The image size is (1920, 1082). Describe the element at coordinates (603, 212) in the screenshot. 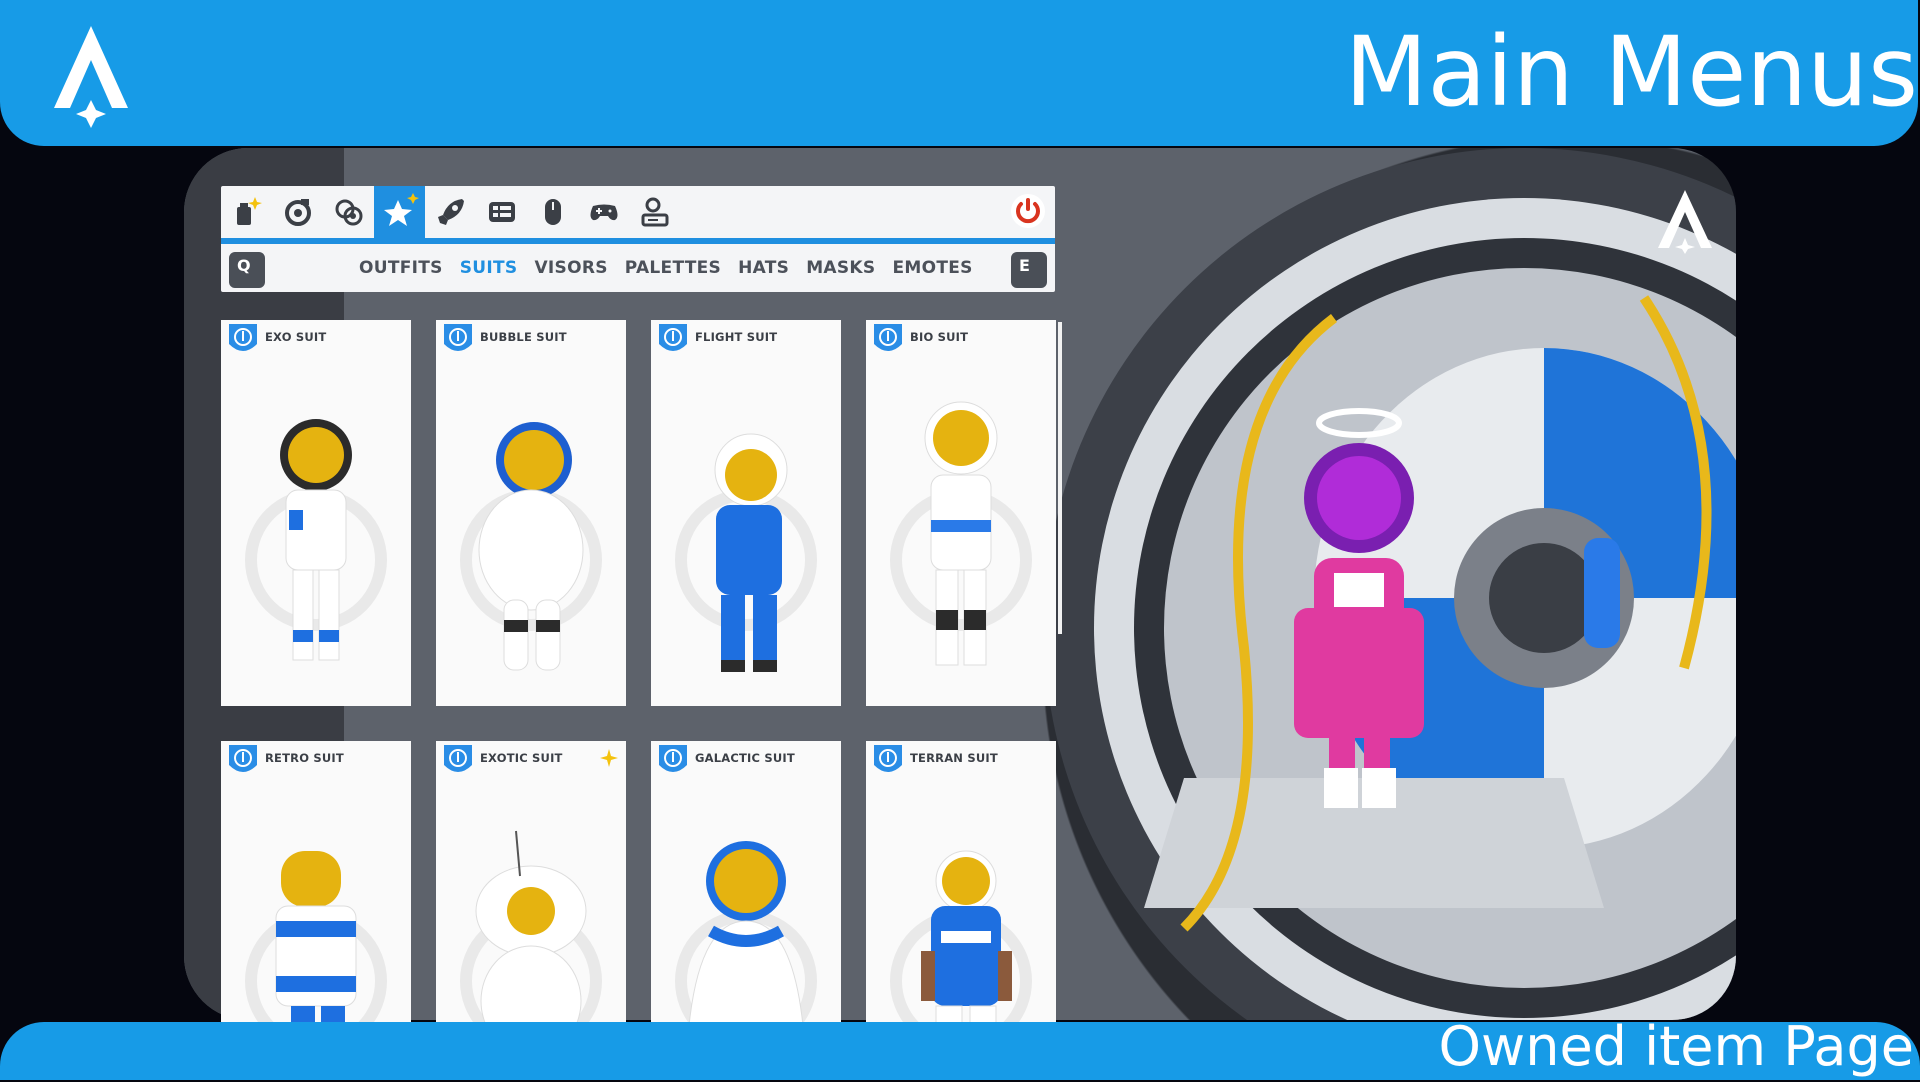

I see `gamepad-icon` at that location.